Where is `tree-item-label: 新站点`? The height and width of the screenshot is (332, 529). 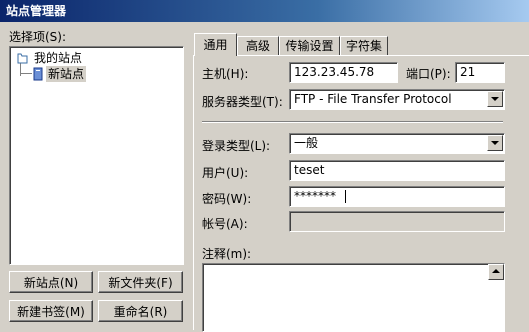
tree-item-label: 新站点 is located at coordinates (66, 74).